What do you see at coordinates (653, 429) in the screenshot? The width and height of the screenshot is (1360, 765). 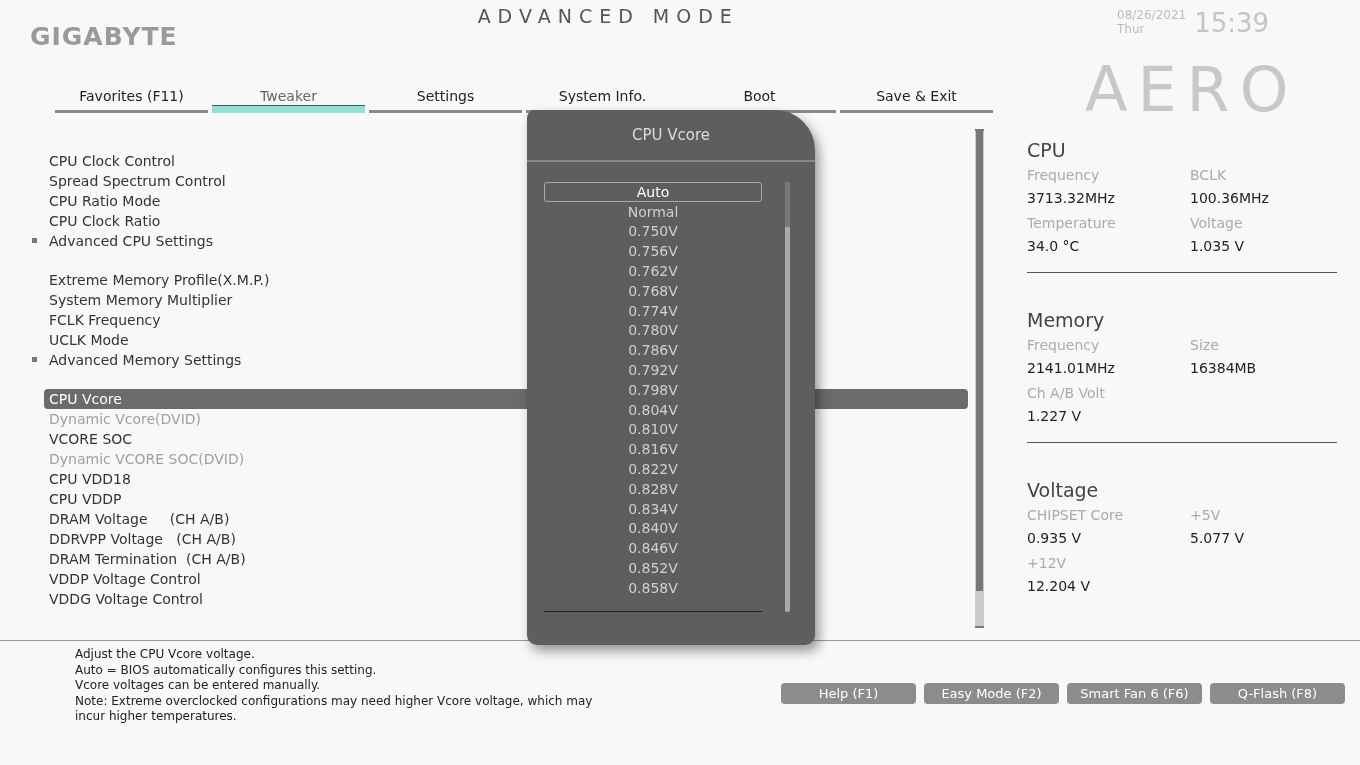 I see `option-item: 0.810V` at bounding box center [653, 429].